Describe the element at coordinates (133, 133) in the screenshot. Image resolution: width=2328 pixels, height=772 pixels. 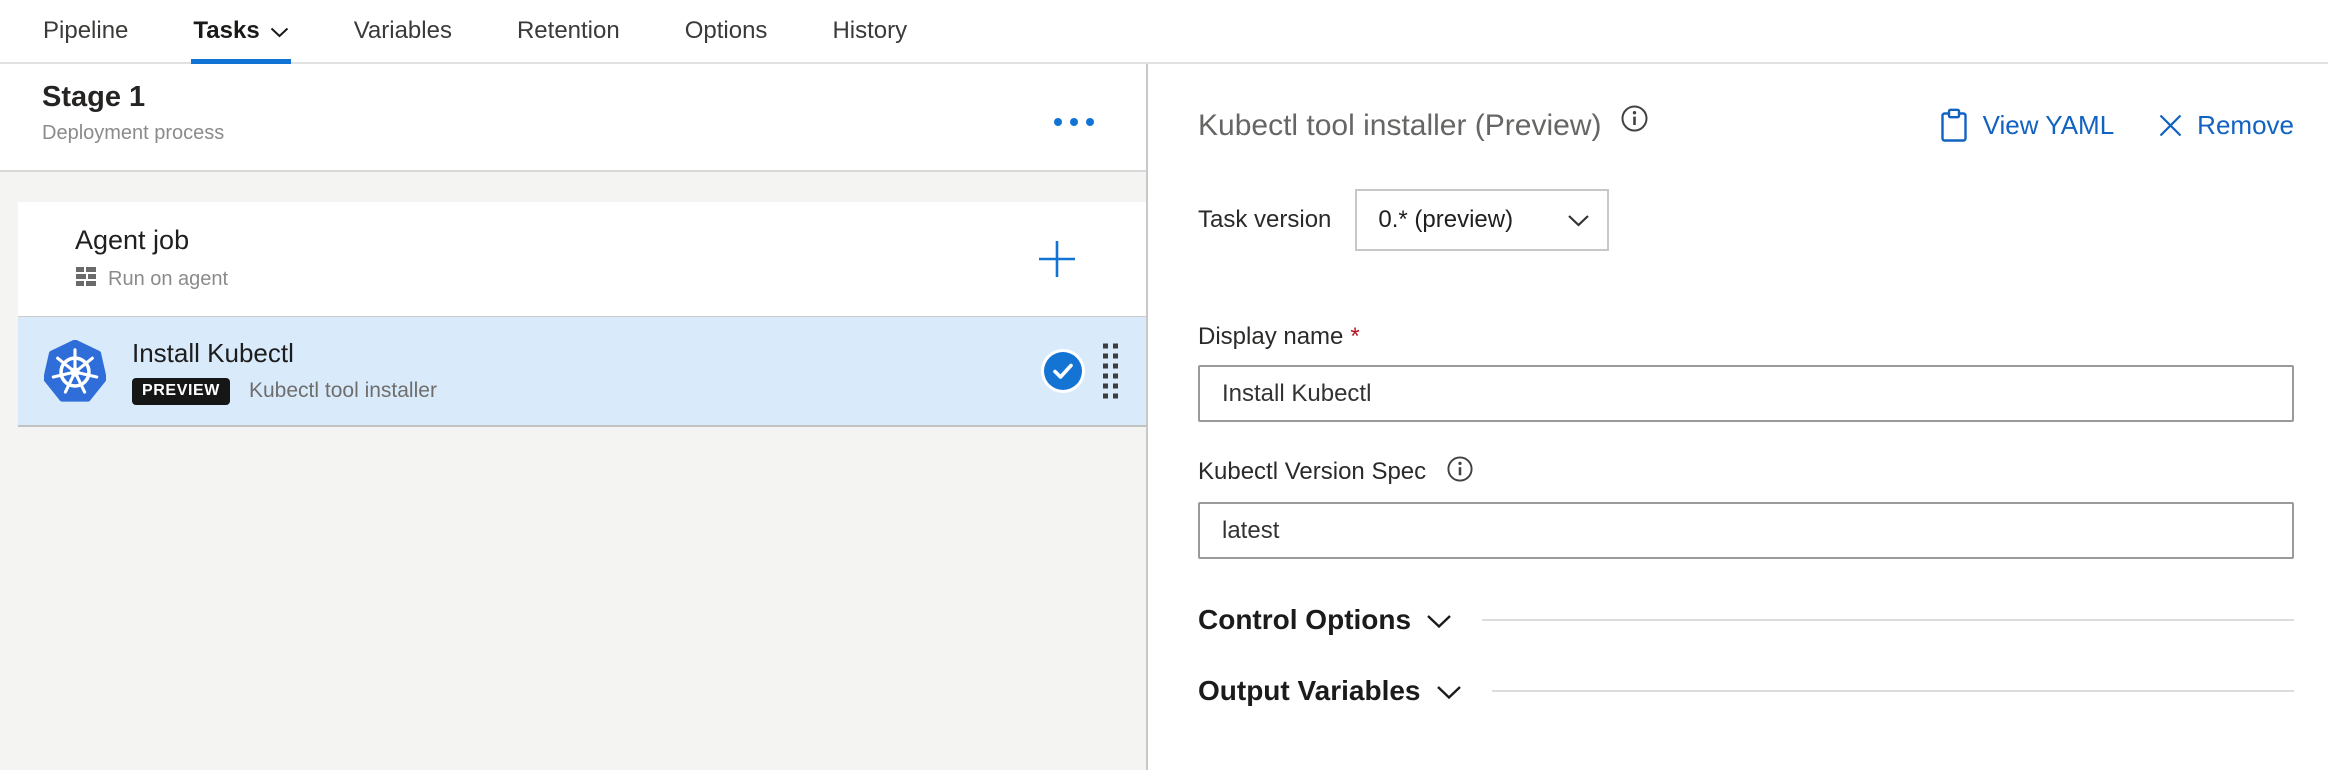
I see `stage-subtitle: Deployment process` at that location.